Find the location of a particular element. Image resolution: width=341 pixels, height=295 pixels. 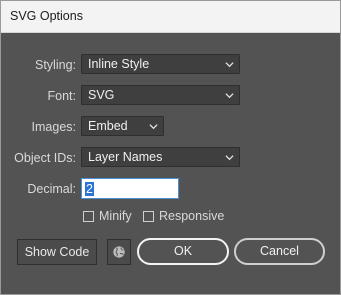

web-preview-button is located at coordinates (119, 252).